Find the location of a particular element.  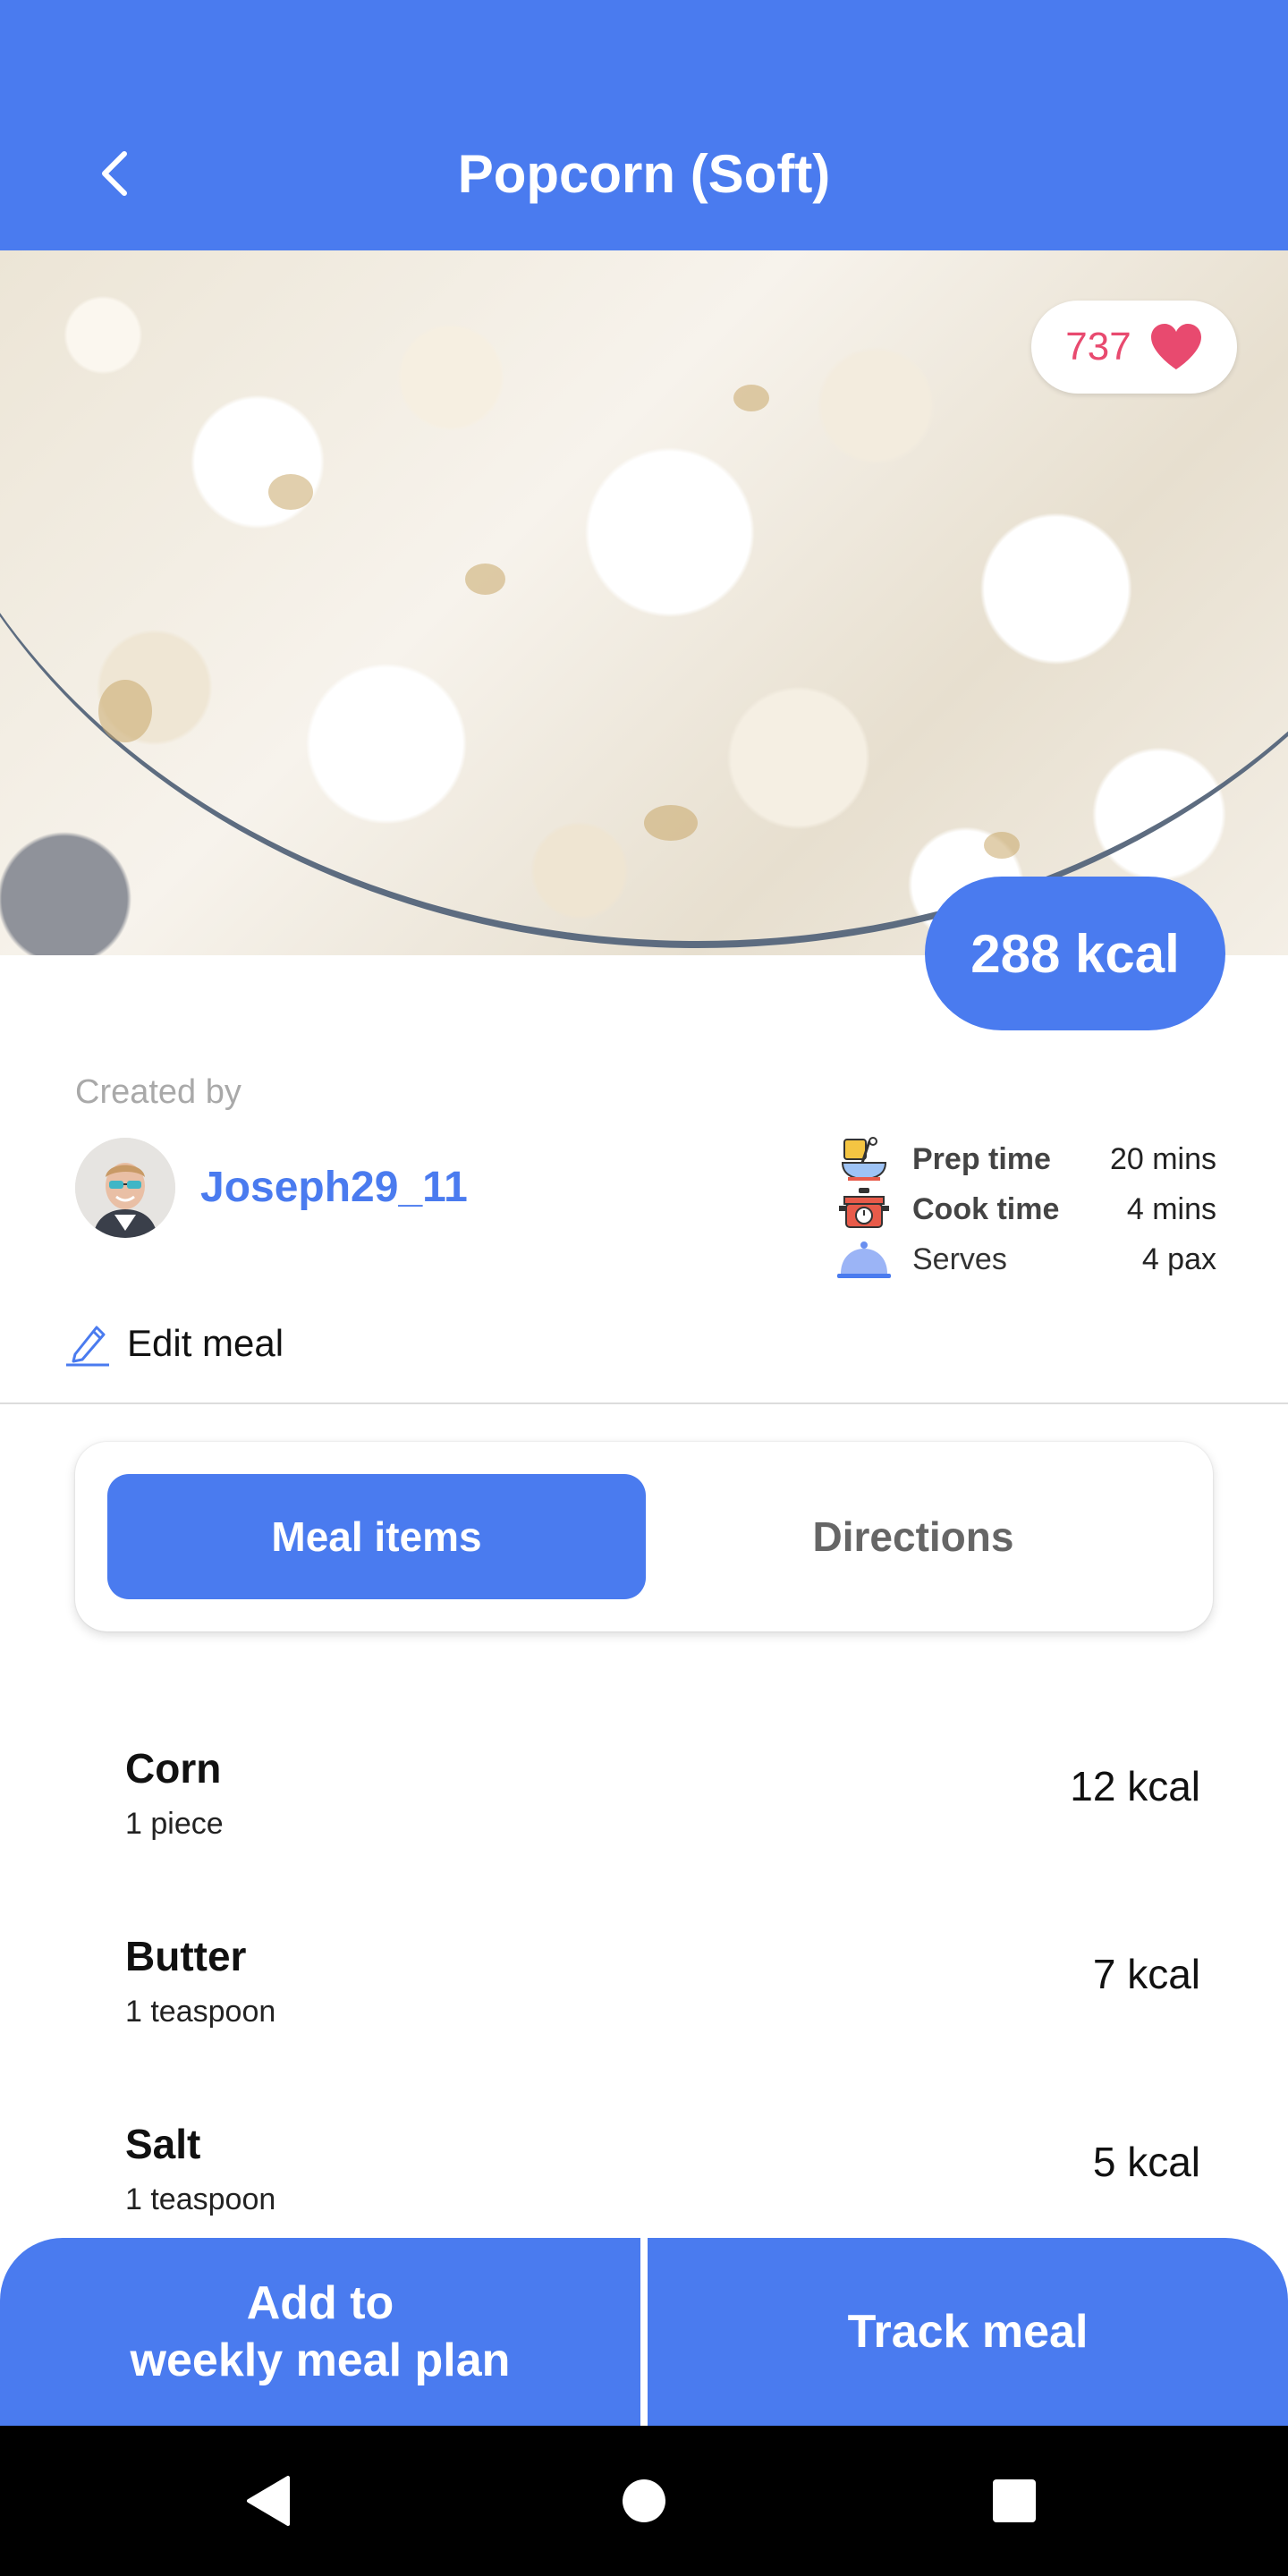

tab-meal-items: Meal items is located at coordinates (376, 1536).